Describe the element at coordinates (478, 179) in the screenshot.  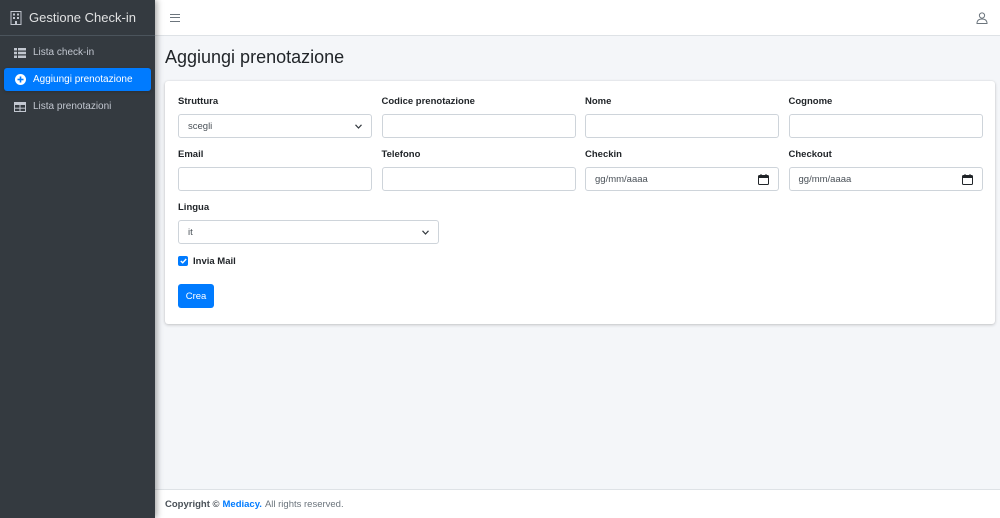
I see `telefono-input` at that location.